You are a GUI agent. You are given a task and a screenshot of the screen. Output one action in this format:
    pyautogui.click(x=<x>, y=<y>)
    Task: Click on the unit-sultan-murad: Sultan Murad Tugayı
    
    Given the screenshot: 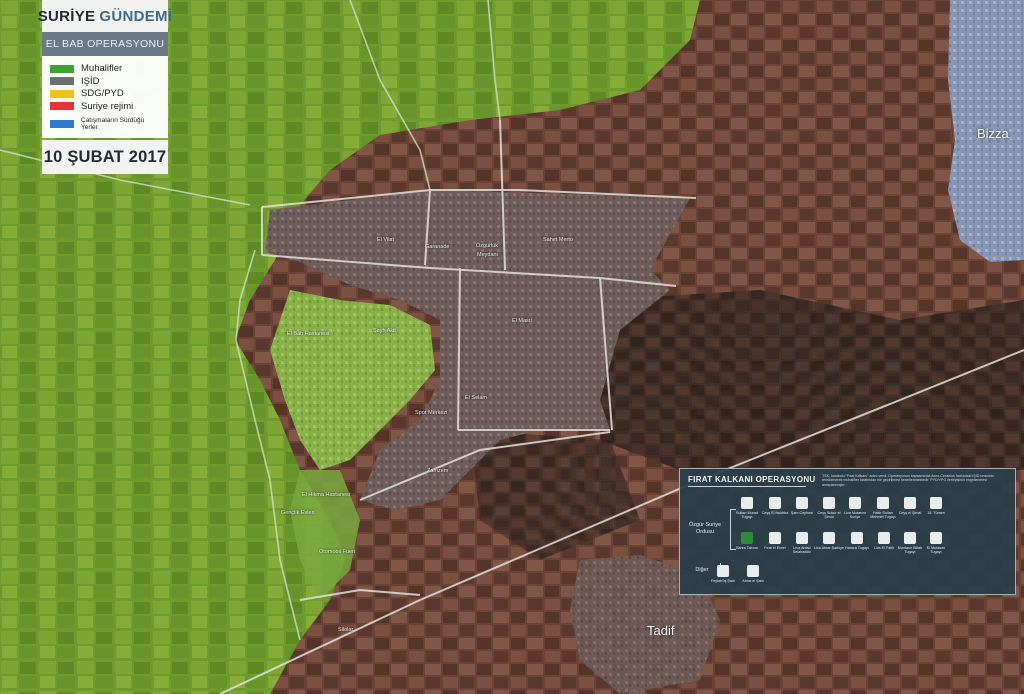 What is the action you would take?
    pyautogui.click(x=747, y=508)
    